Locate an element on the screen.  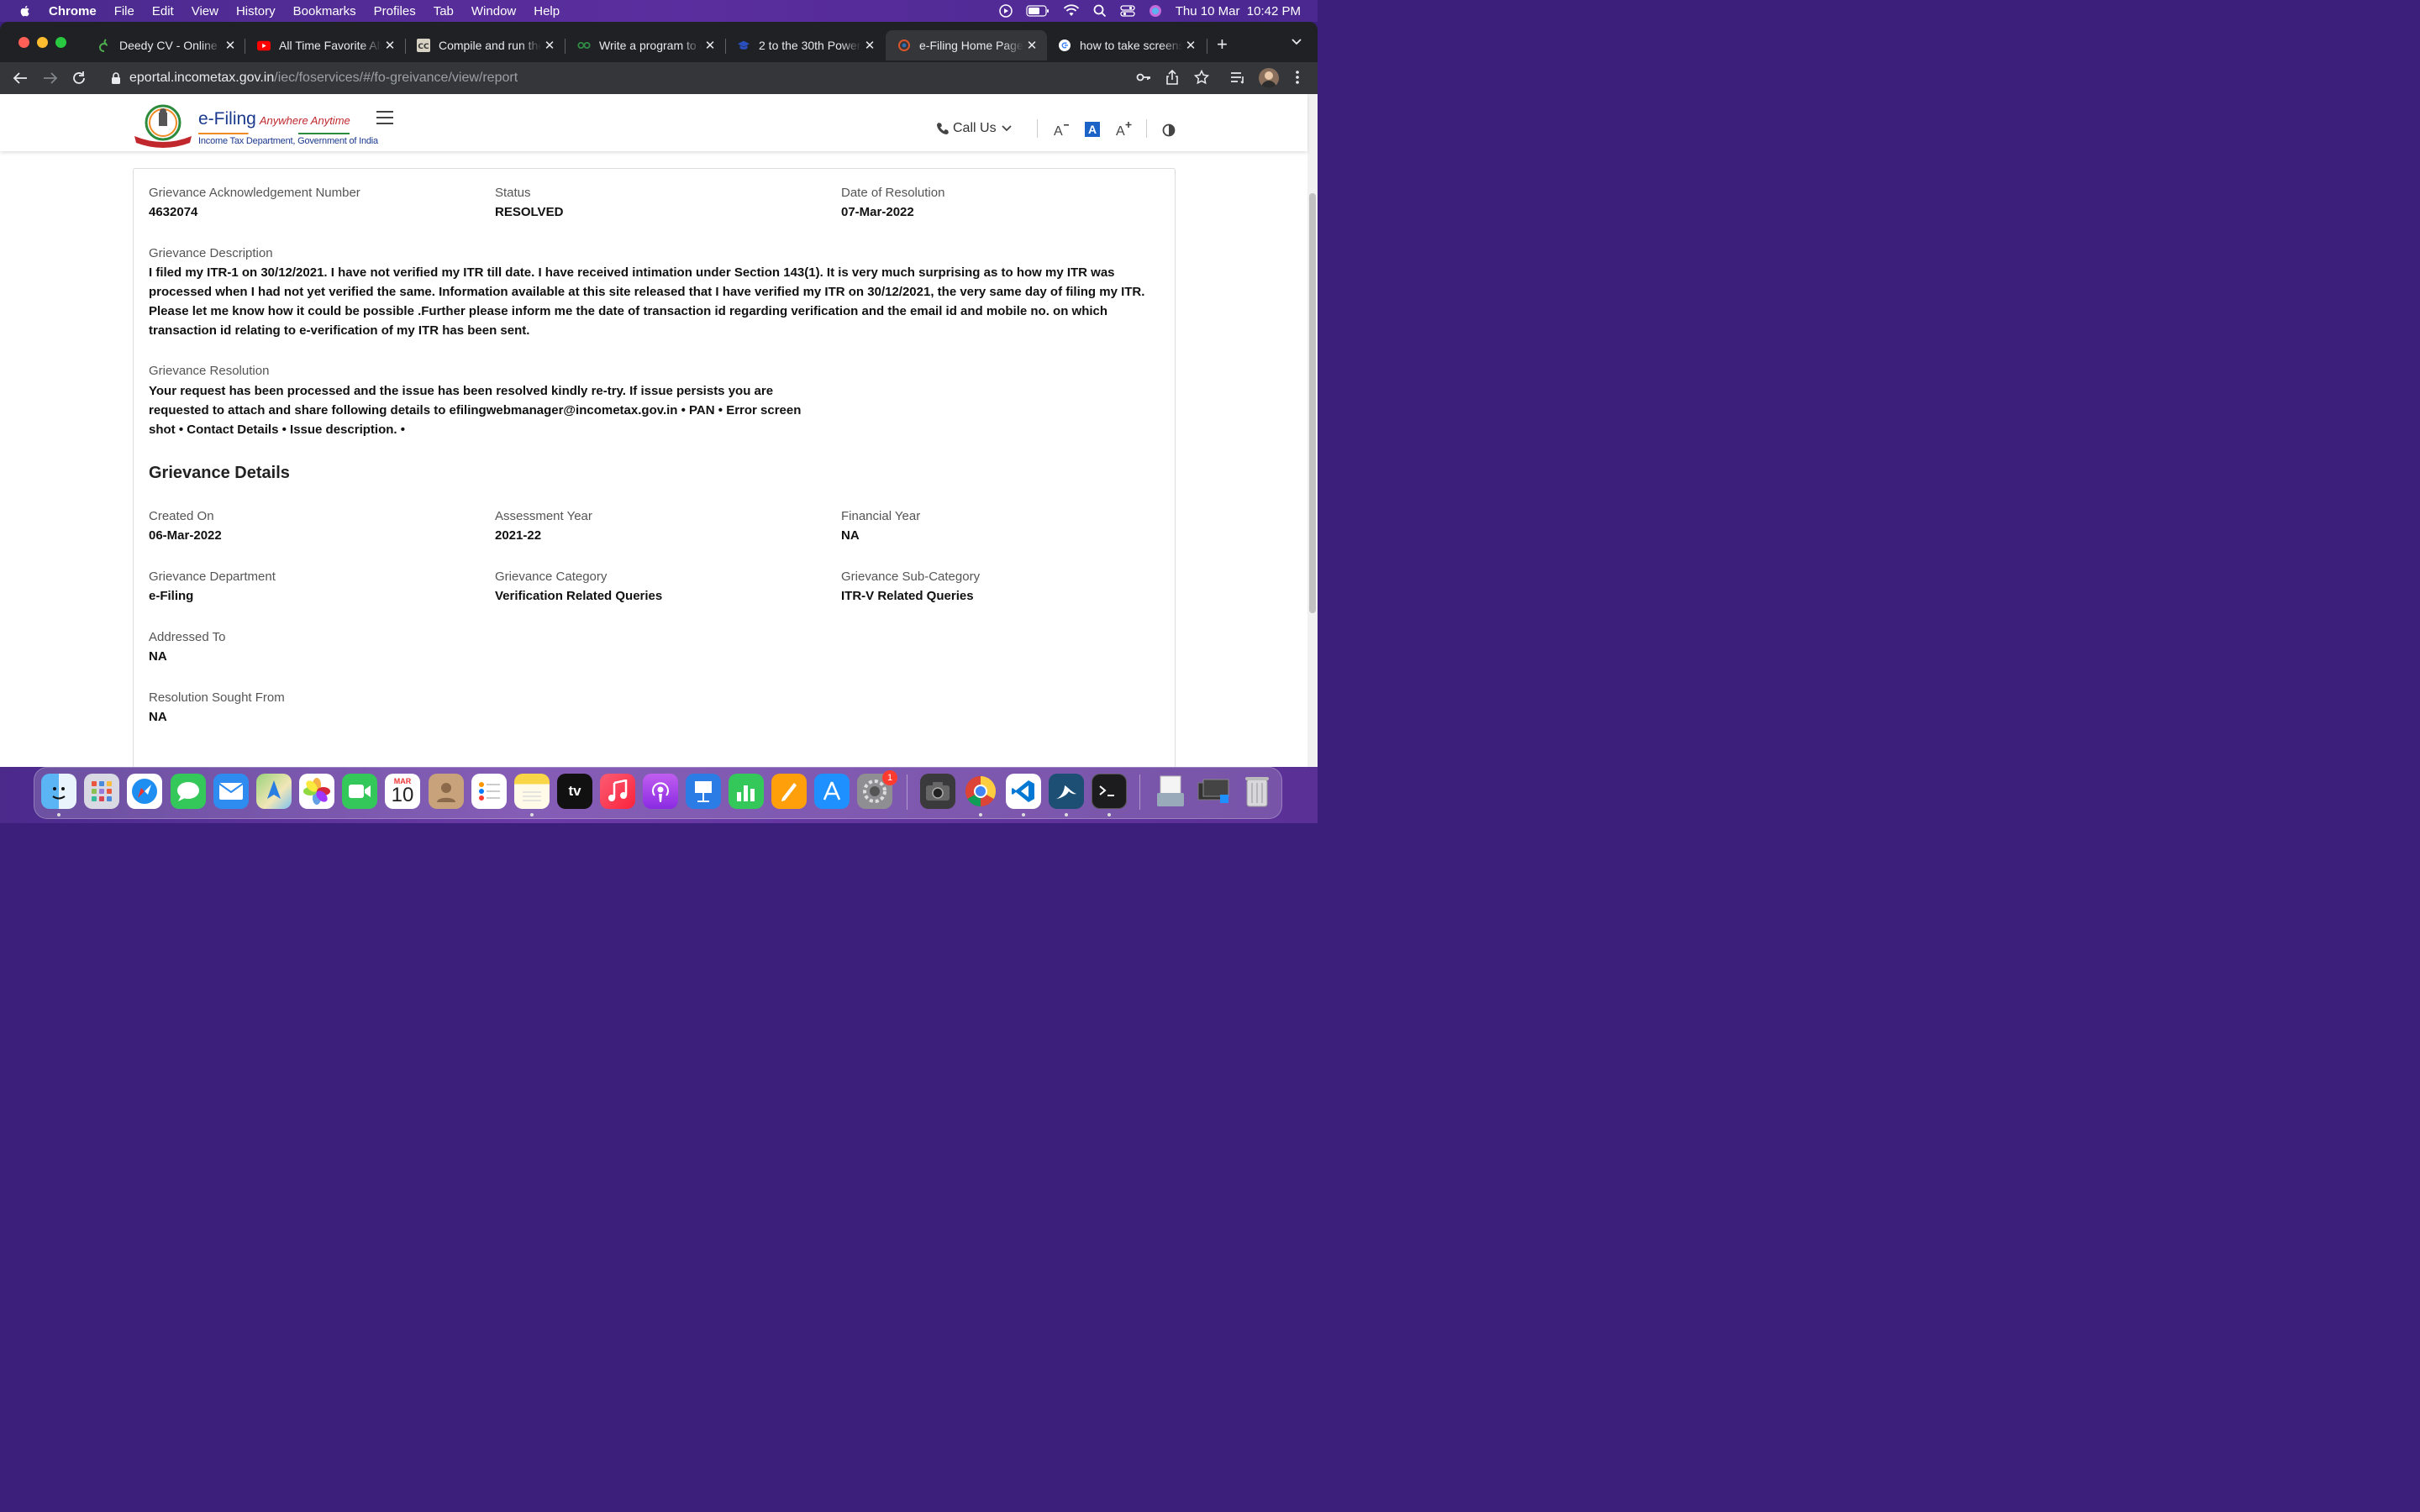
menu-edit: Edit is located at coordinates (163, 11).